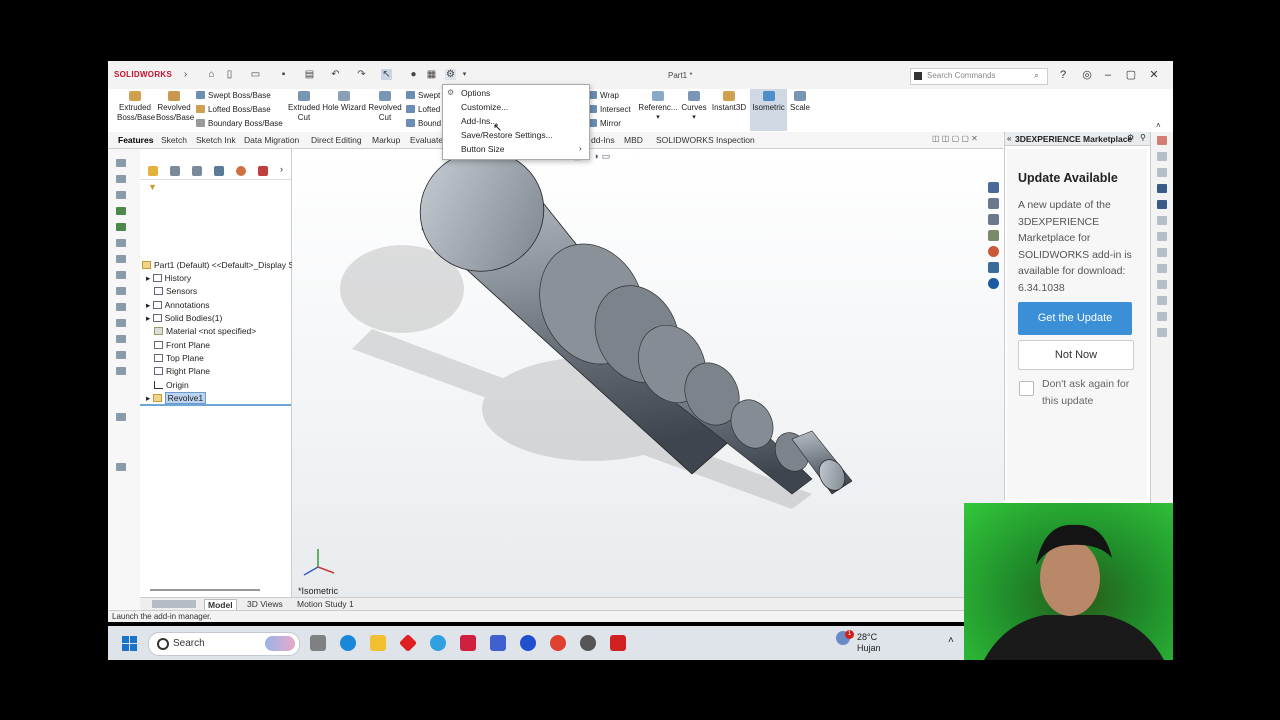 The width and height of the screenshot is (1280, 720). What do you see at coordinates (175, 107) in the screenshot?
I see `revolved-boss-button: Revolved Boss/Base` at bounding box center [175, 107].